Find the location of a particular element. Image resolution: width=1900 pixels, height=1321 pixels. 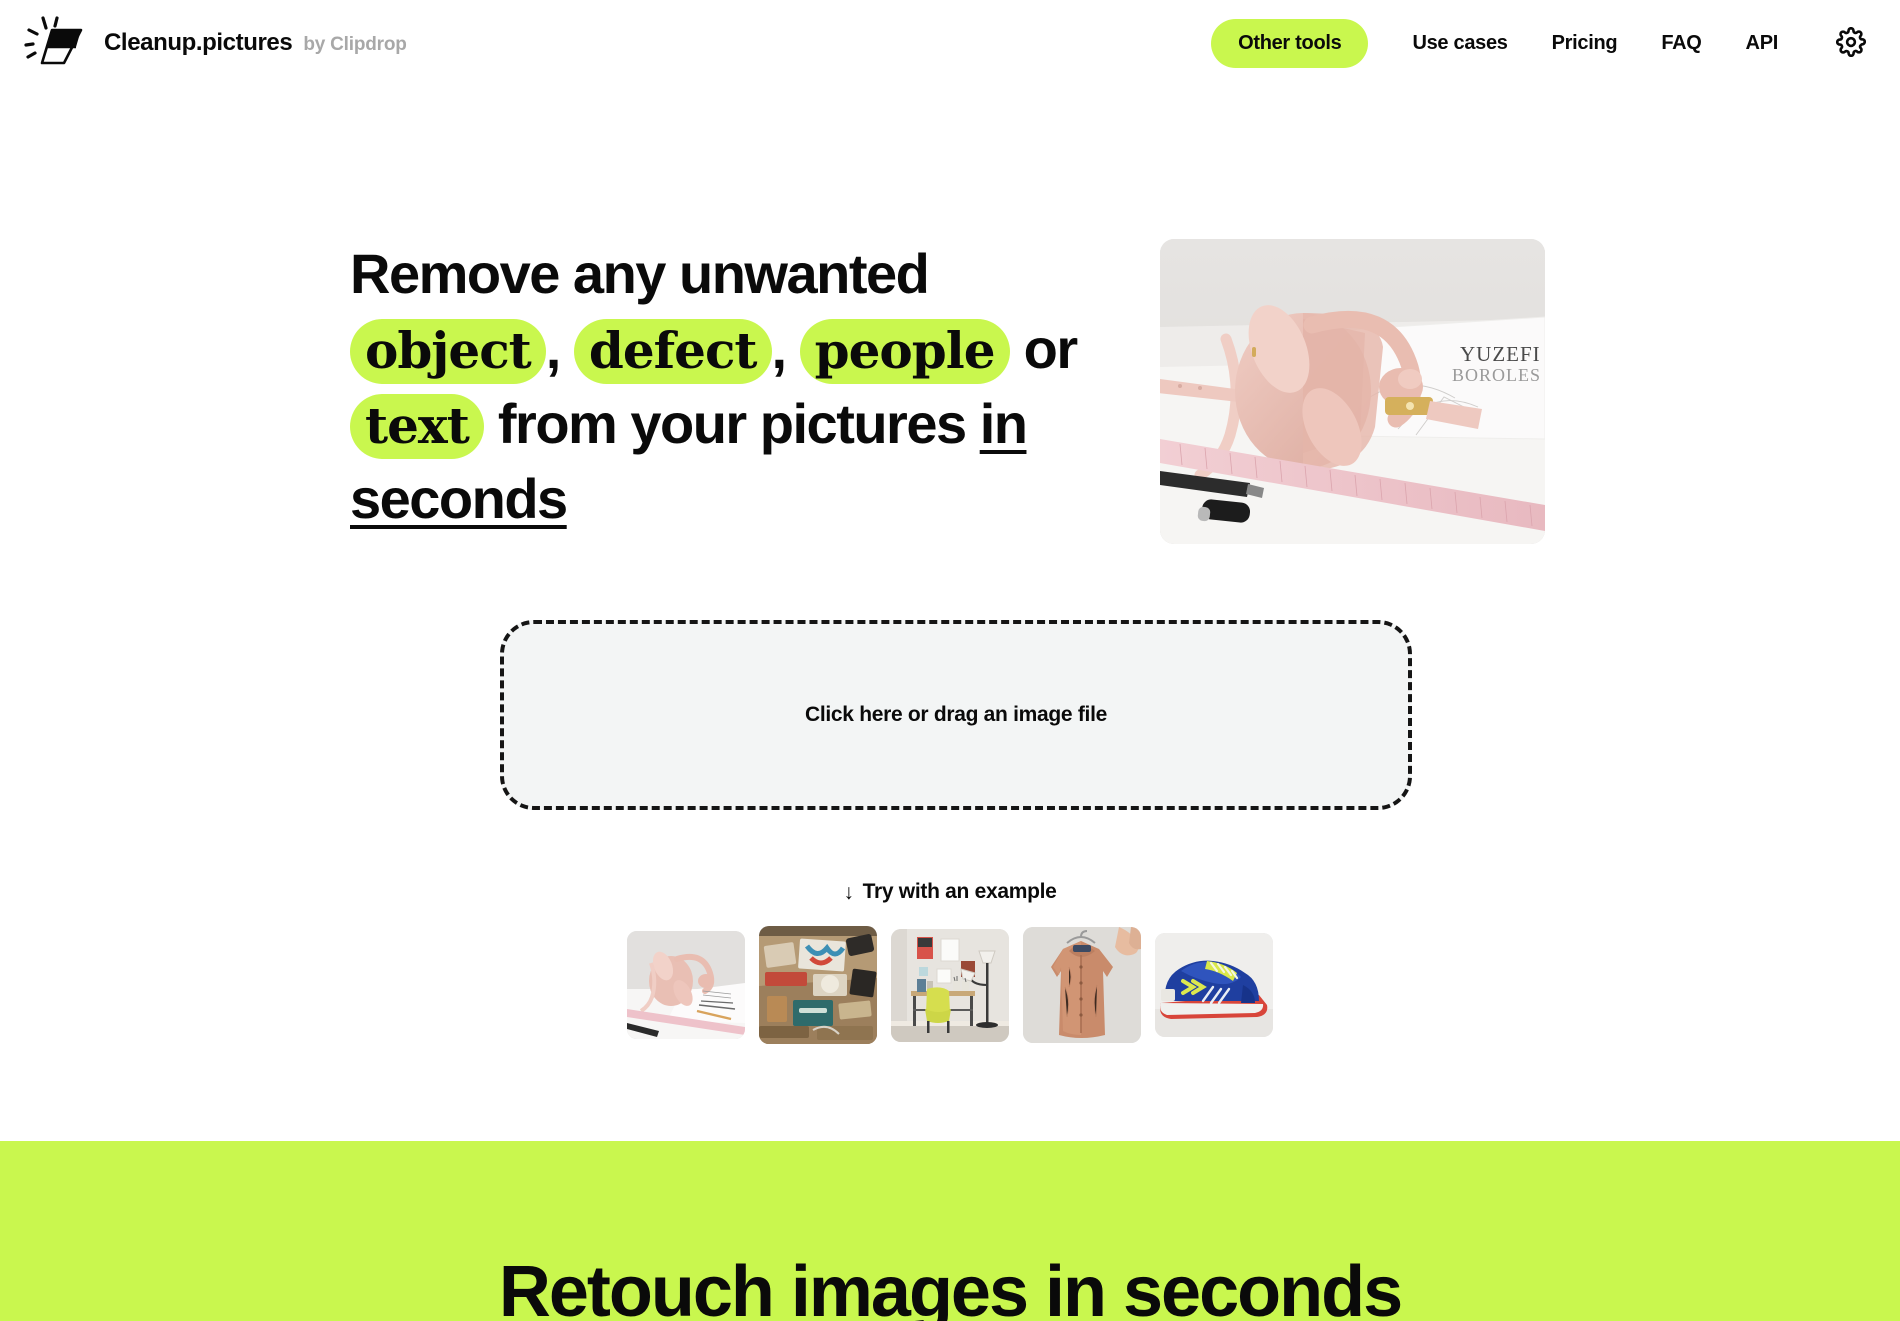

example-thumbnail-row is located at coordinates (950, 985).